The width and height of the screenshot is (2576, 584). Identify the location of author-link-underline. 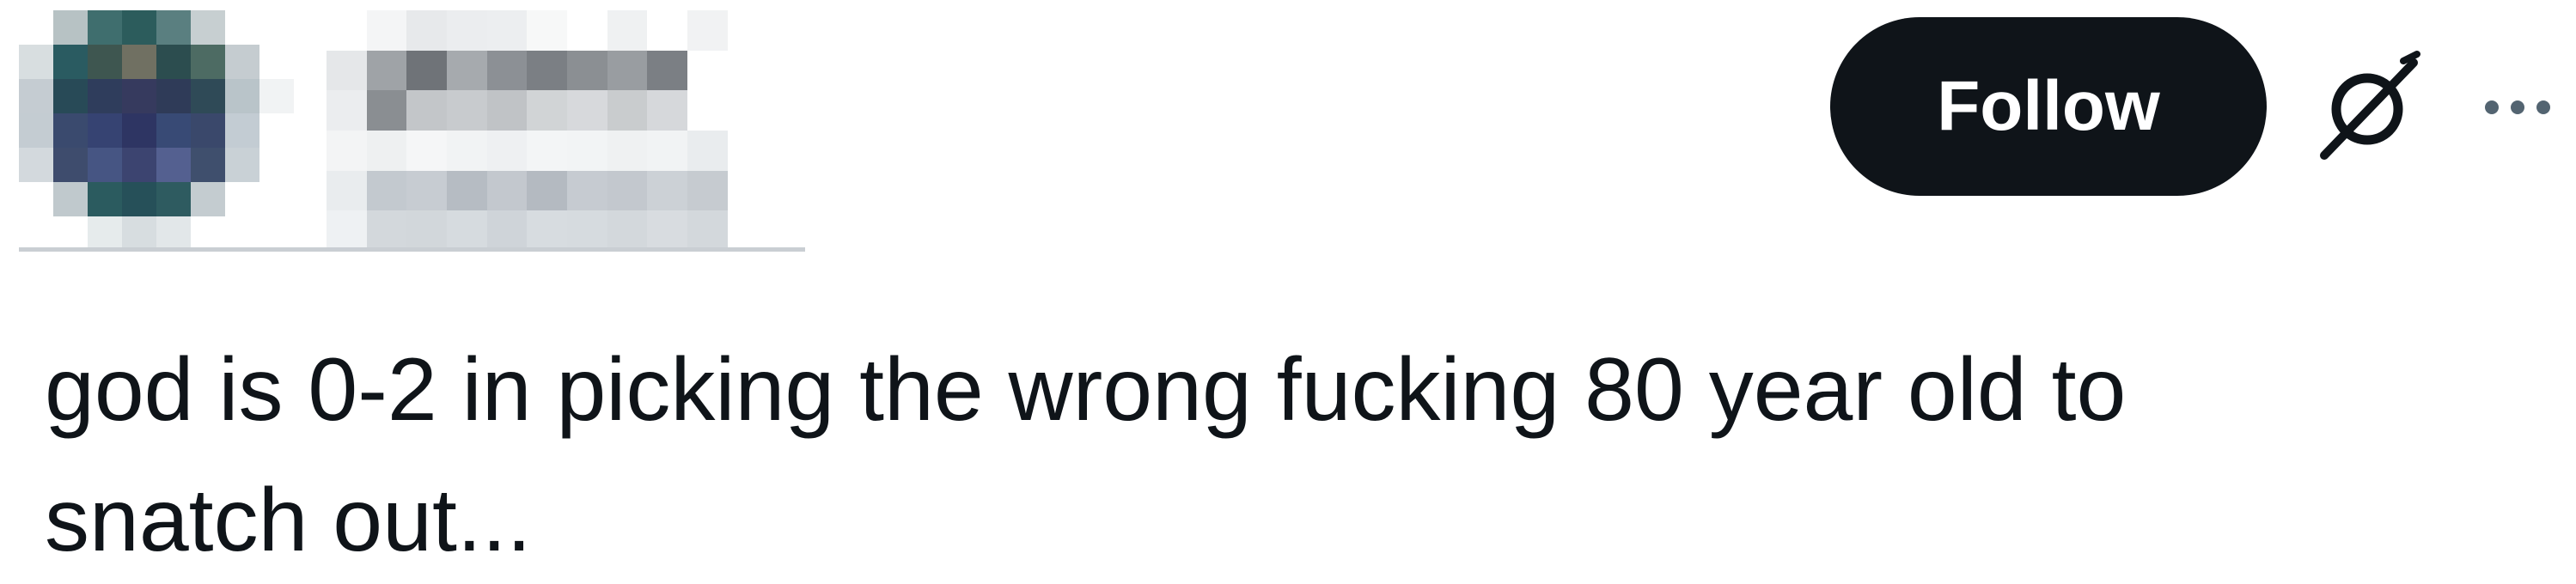
(412, 249).